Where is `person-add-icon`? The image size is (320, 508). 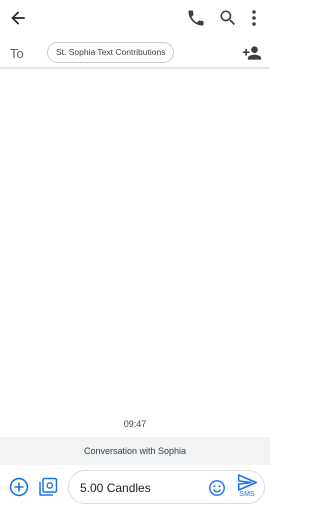
person-add-icon is located at coordinates (252, 53).